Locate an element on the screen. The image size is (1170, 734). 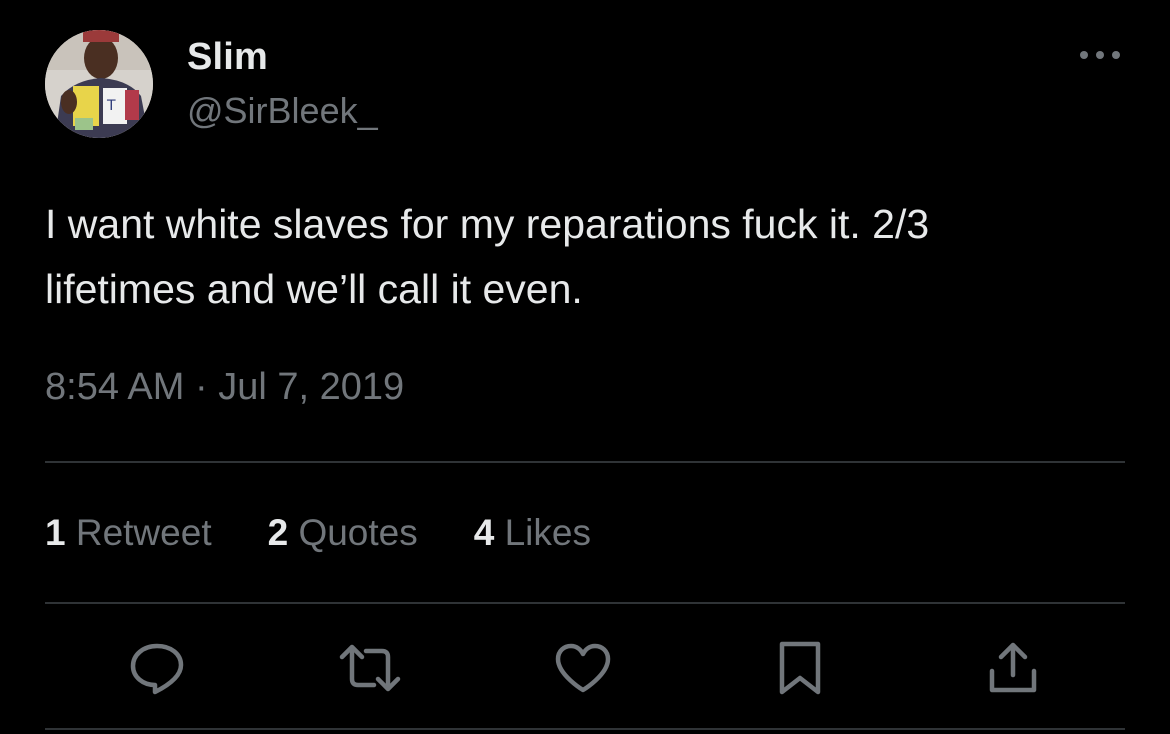
likes-stat: 4 Likes is located at coordinates (532, 533).